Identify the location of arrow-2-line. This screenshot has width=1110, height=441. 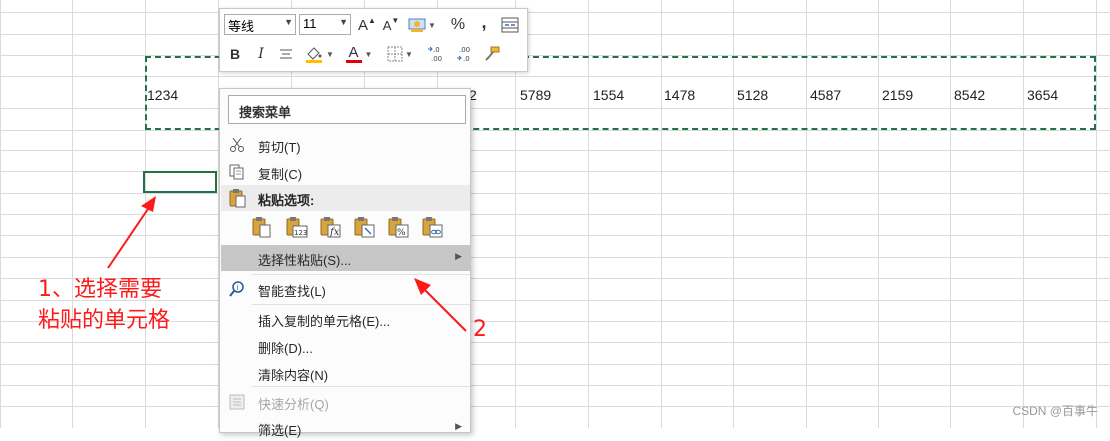
(445, 310).